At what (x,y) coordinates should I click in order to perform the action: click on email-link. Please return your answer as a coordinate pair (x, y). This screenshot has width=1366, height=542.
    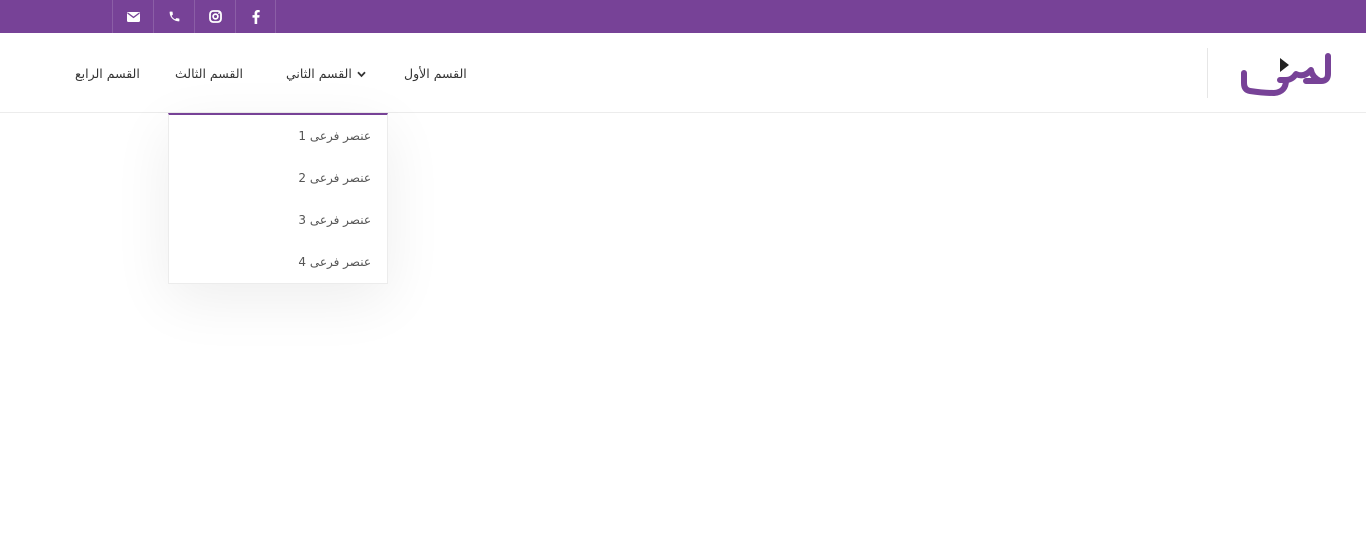
    Looking at the image, I should click on (132, 16).